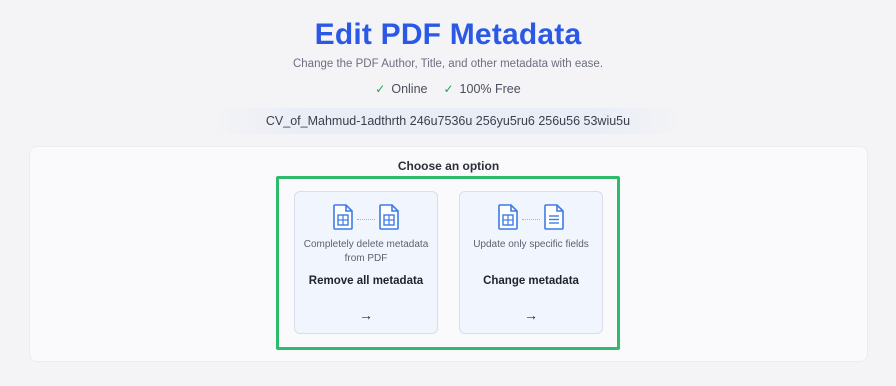 The image size is (896, 386). I want to click on option-action-label: Change metadata, so click(531, 281).